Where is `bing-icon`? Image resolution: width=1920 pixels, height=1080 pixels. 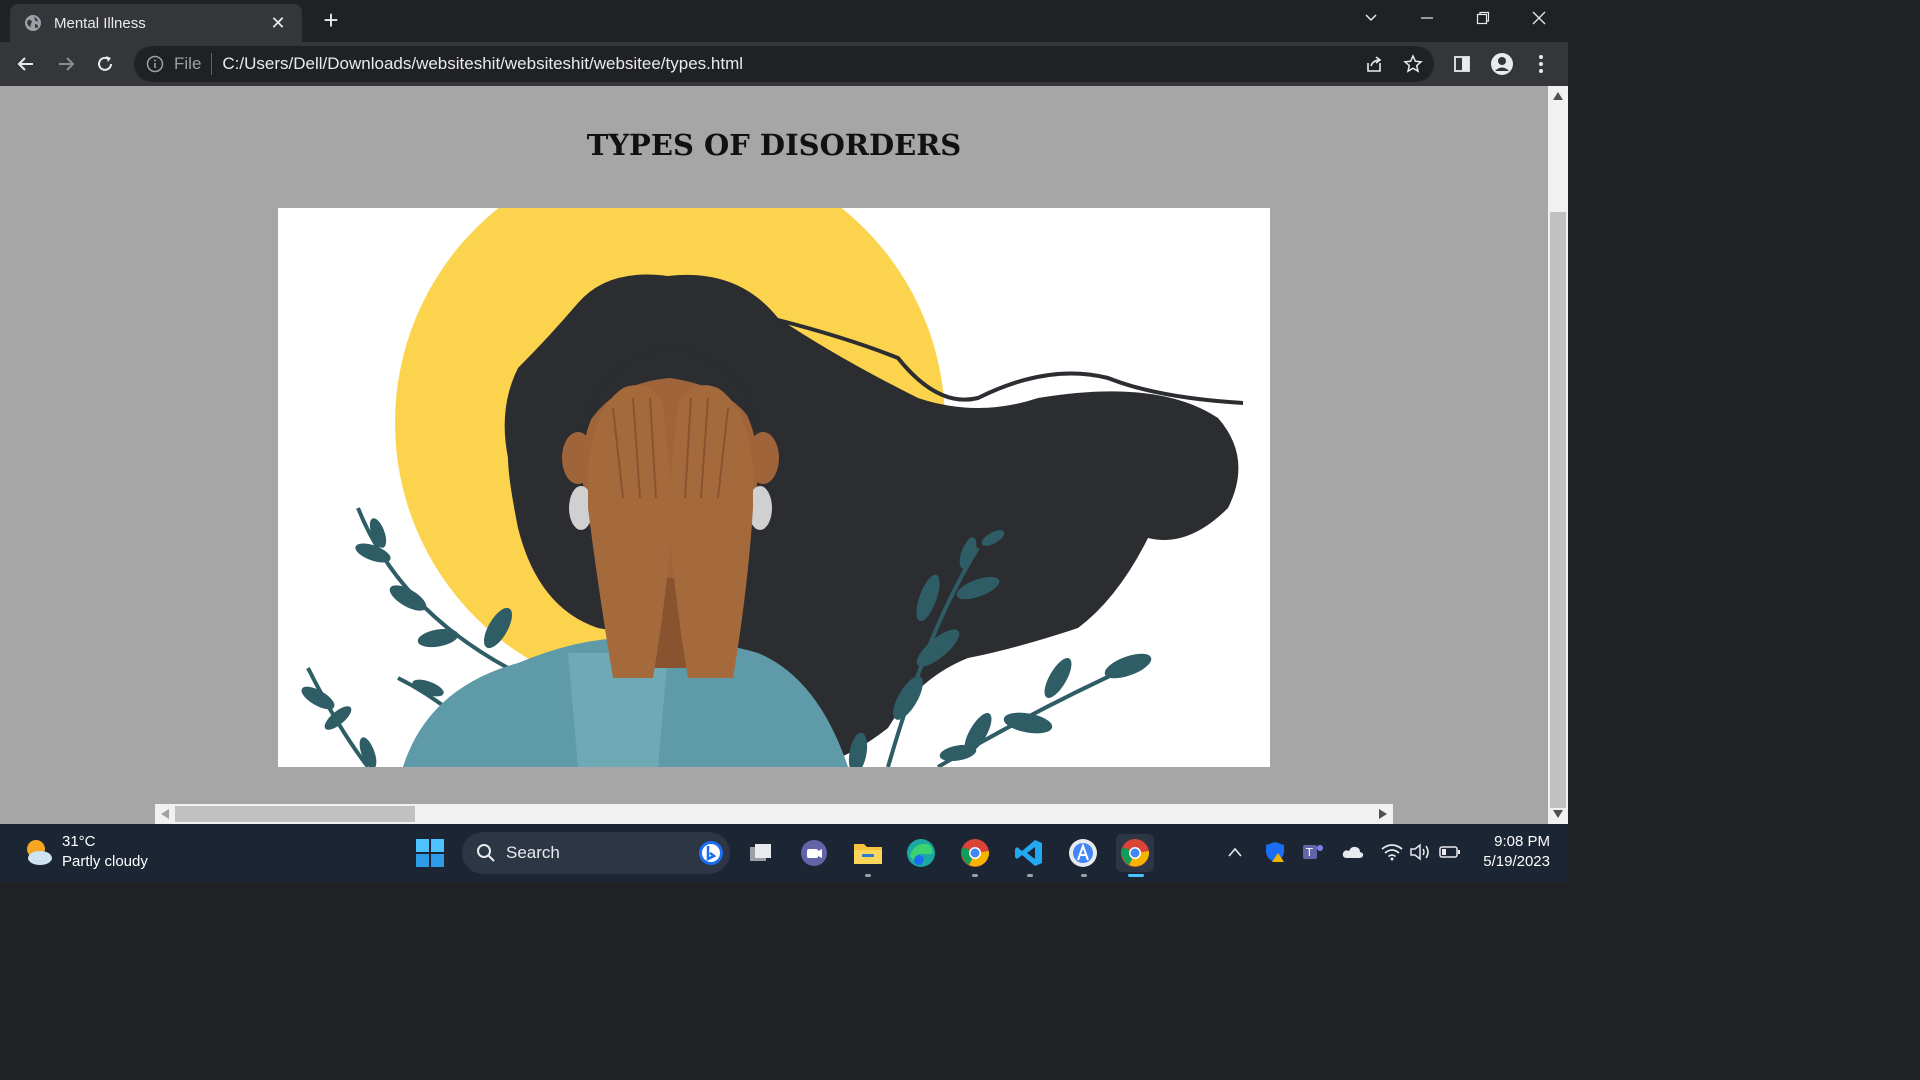 bing-icon is located at coordinates (711, 853).